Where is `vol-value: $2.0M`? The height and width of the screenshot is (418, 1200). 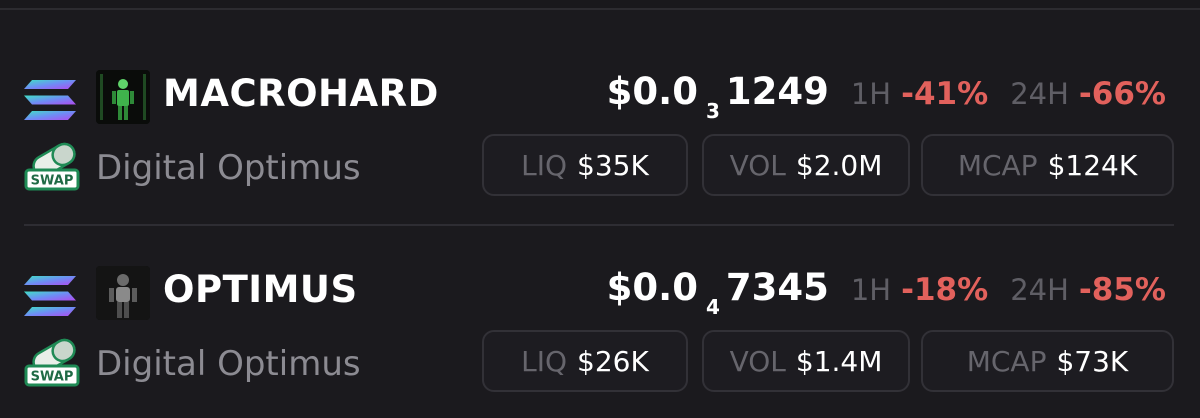 vol-value: $2.0M is located at coordinates (839, 165).